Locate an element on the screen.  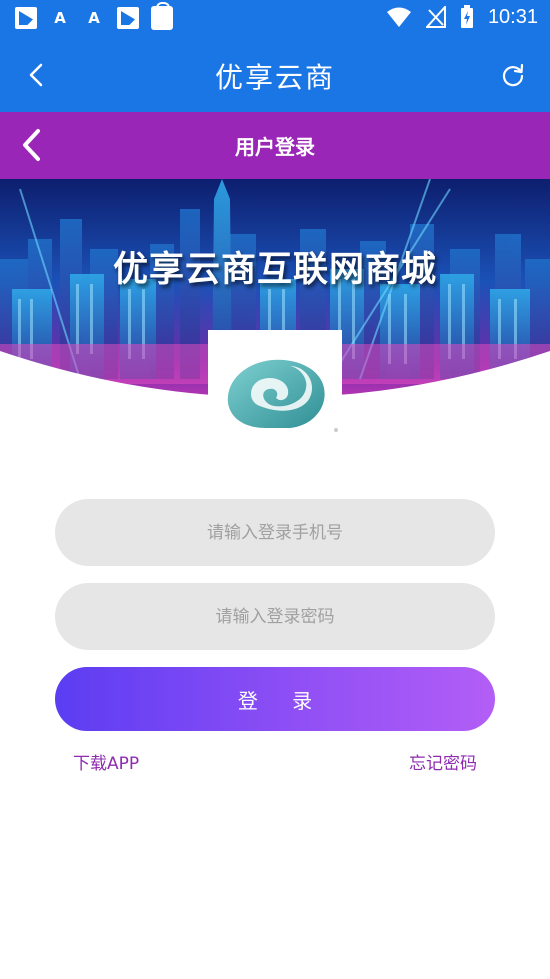
password-input is located at coordinates (275, 616).